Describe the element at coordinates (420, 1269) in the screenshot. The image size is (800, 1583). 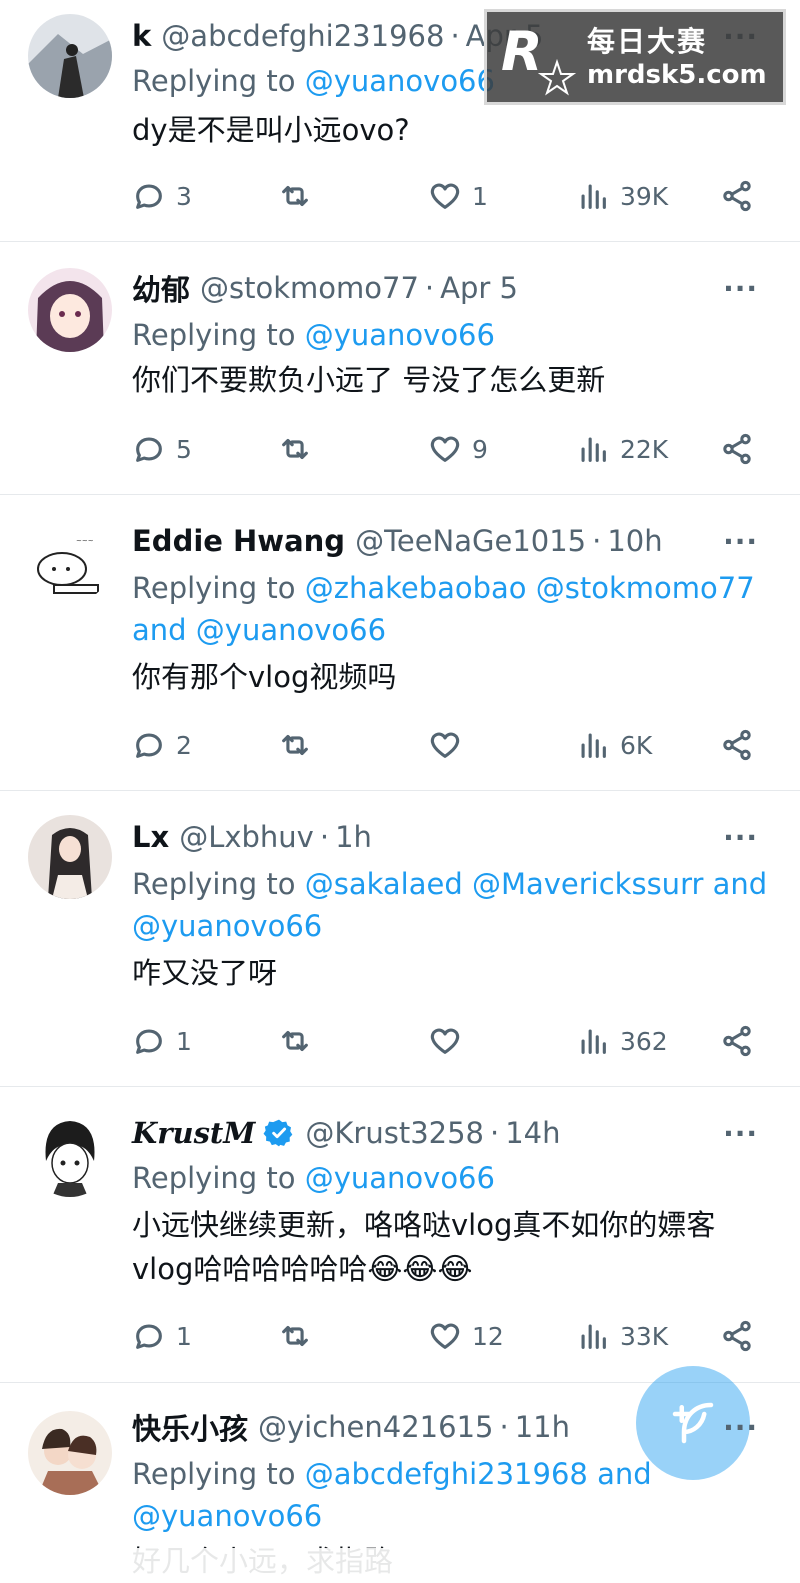
I see `laughing-emoji: 😂😂😂` at that location.